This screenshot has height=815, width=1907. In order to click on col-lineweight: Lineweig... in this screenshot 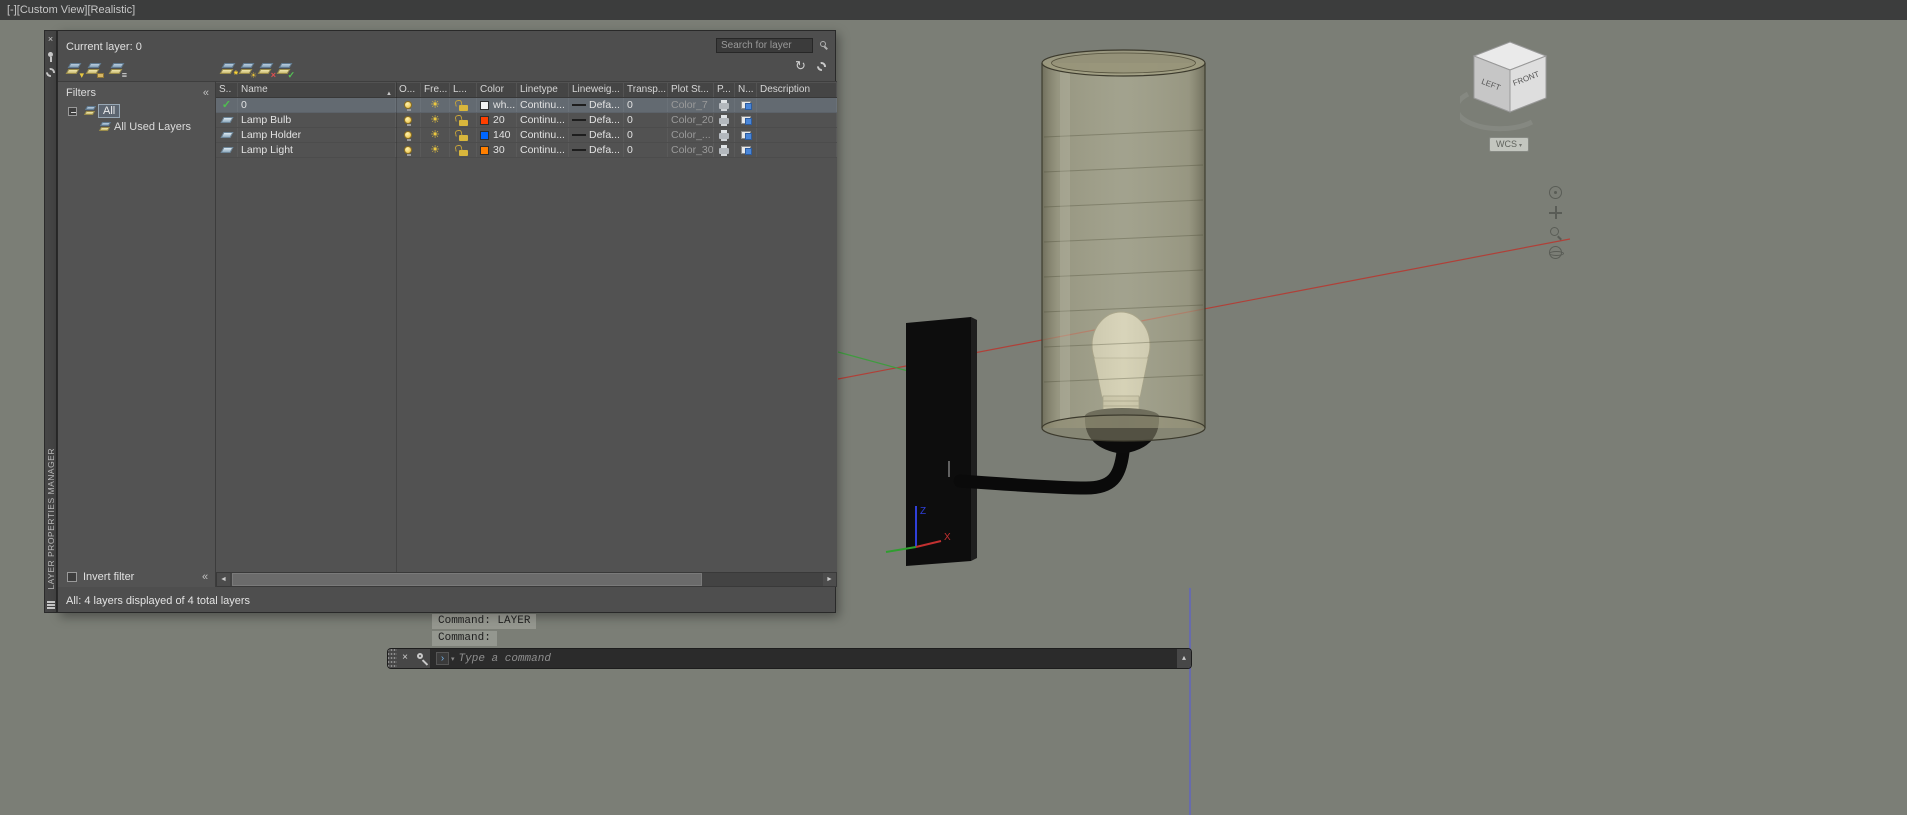, I will do `click(596, 90)`.